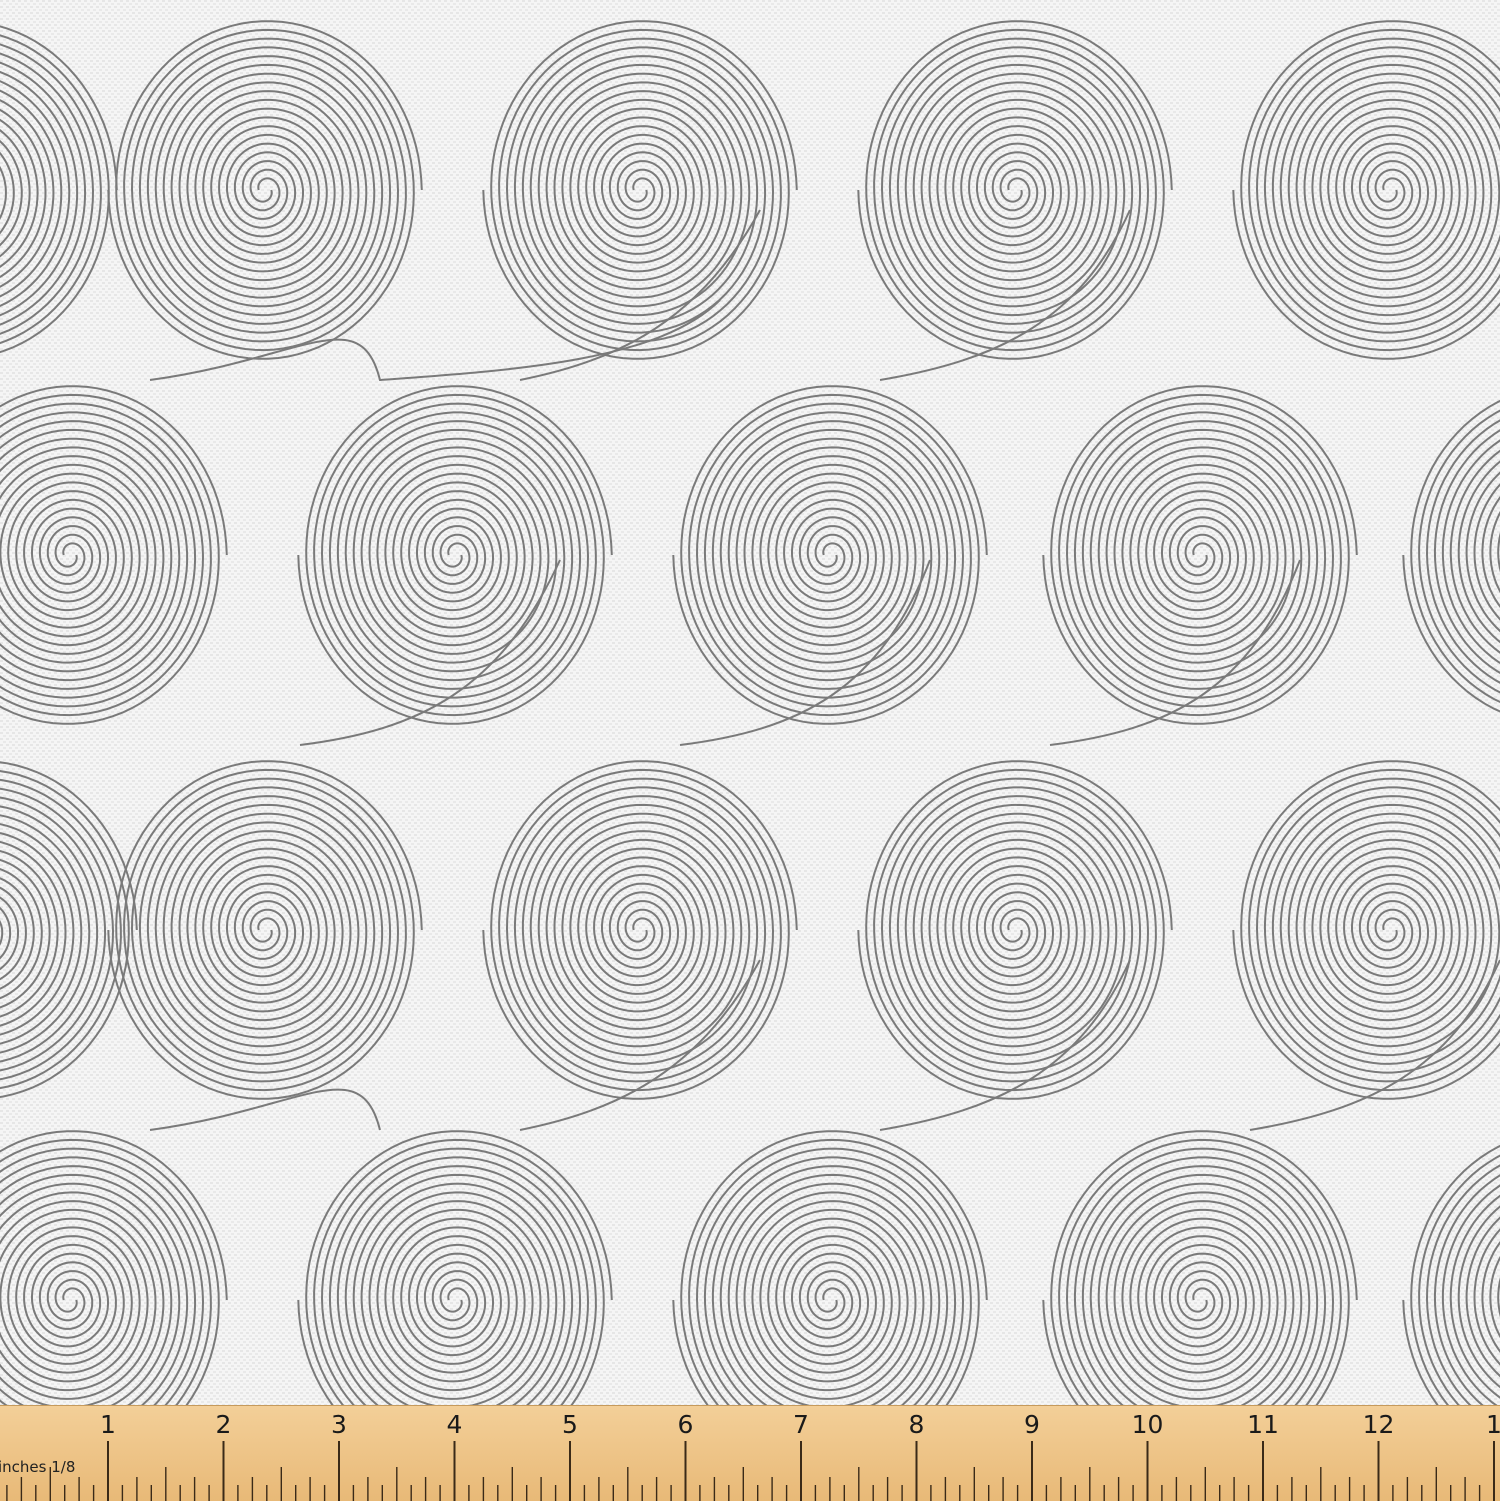  Describe the element at coordinates (1378, 1424) in the screenshot. I see `ruler-number: 12` at that location.